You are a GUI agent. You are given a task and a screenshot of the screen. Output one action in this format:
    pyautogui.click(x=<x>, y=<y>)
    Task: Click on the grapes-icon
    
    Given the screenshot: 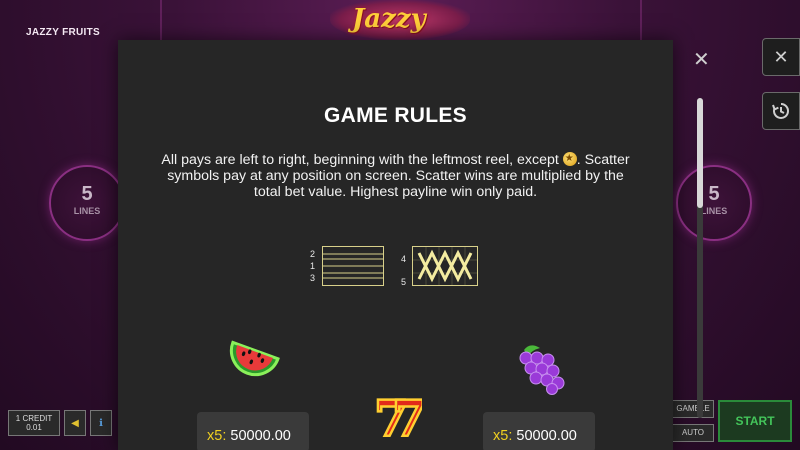 What is the action you would take?
    pyautogui.click(x=542, y=370)
    